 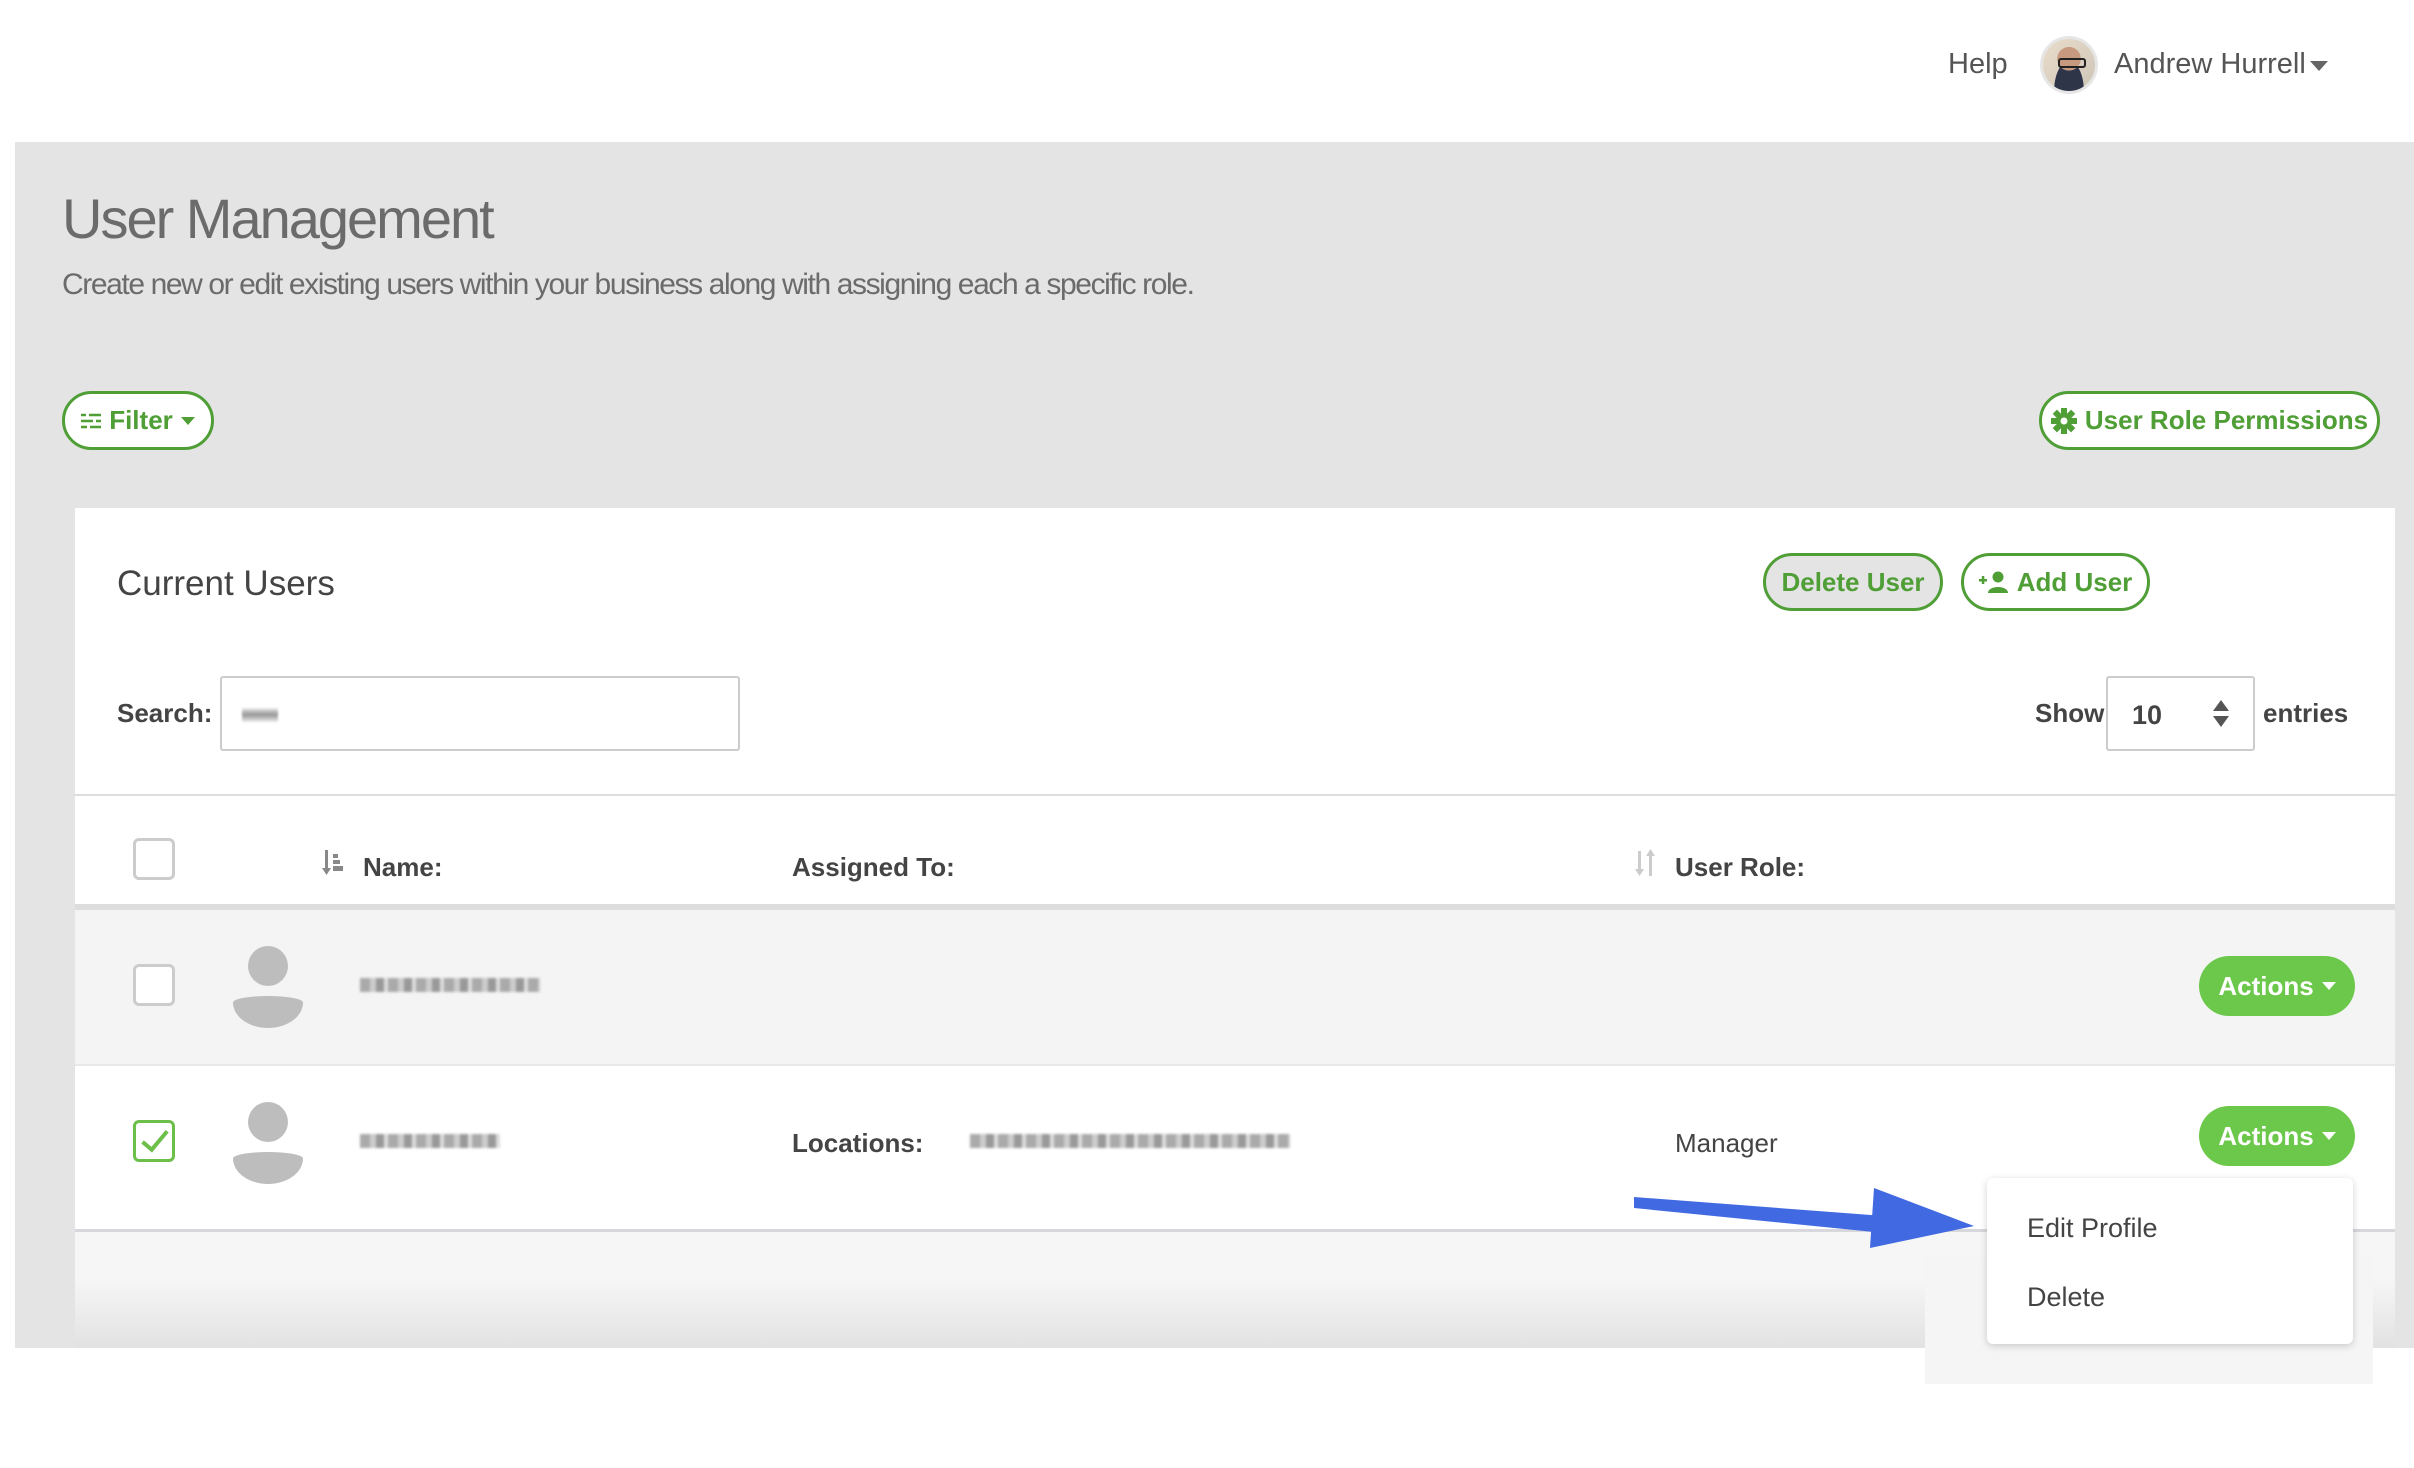 What do you see at coordinates (1804, 1218) in the screenshot?
I see `annotation-arrow-icon` at bounding box center [1804, 1218].